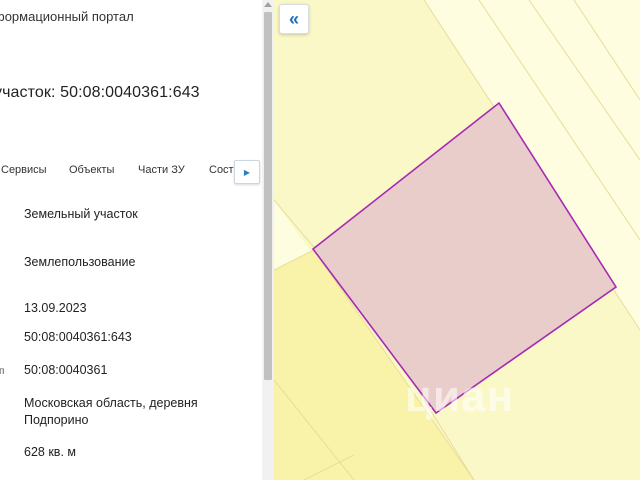 This screenshot has height=480, width=640. Describe the element at coordinates (55, 308) in the screenshot. I see `detail-date: 13.09.2023` at that location.